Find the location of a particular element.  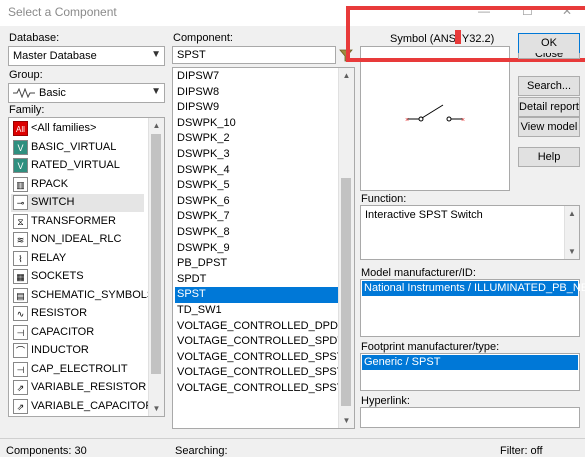

component-input-value: SPST is located at coordinates (191, 55).